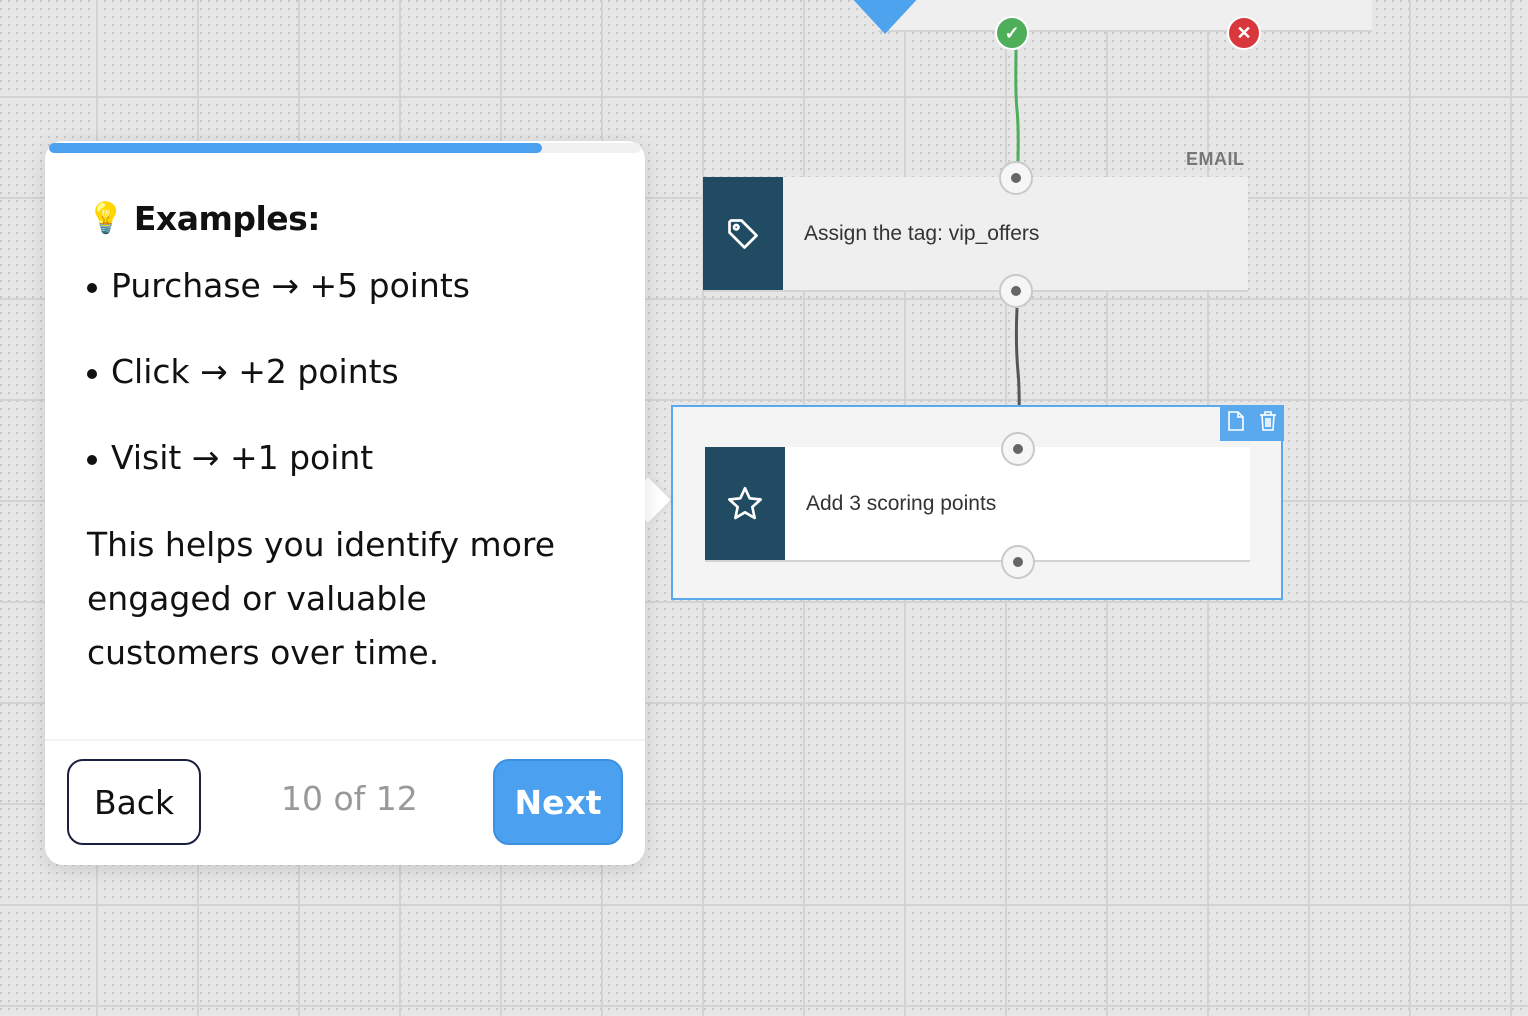  What do you see at coordinates (745, 503) in the screenshot?
I see `star-icon` at bounding box center [745, 503].